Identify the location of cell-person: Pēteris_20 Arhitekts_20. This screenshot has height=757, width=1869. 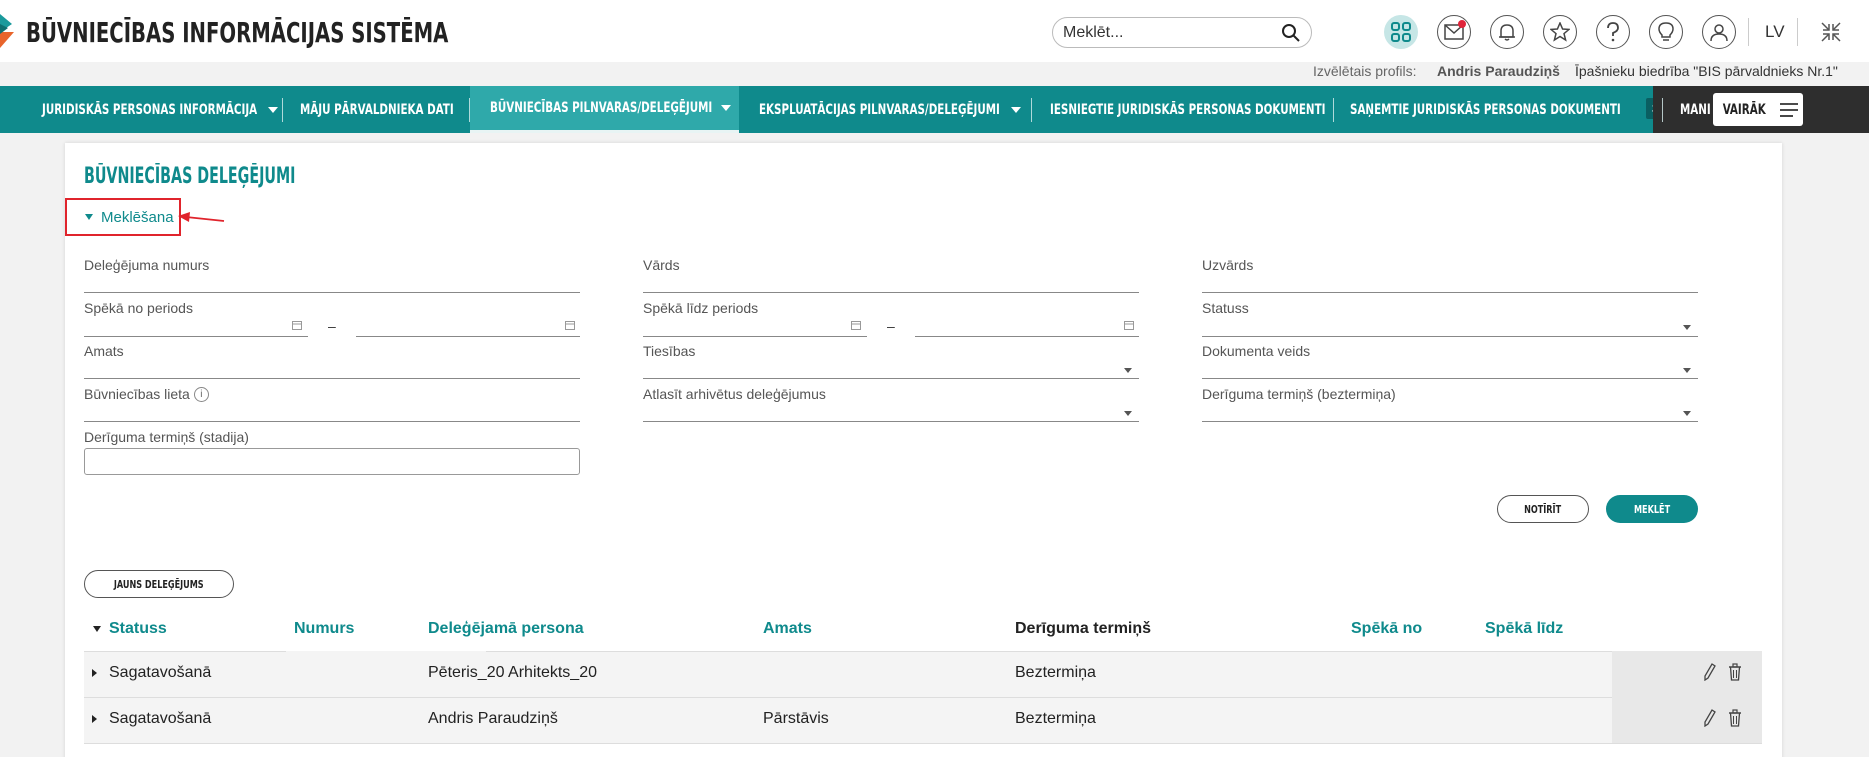
(512, 672).